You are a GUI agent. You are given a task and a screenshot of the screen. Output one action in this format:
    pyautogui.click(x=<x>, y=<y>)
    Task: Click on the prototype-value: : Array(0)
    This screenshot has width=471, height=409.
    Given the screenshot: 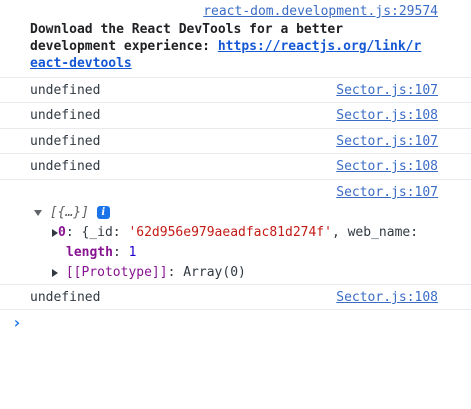 What is the action you would take?
    pyautogui.click(x=206, y=272)
    